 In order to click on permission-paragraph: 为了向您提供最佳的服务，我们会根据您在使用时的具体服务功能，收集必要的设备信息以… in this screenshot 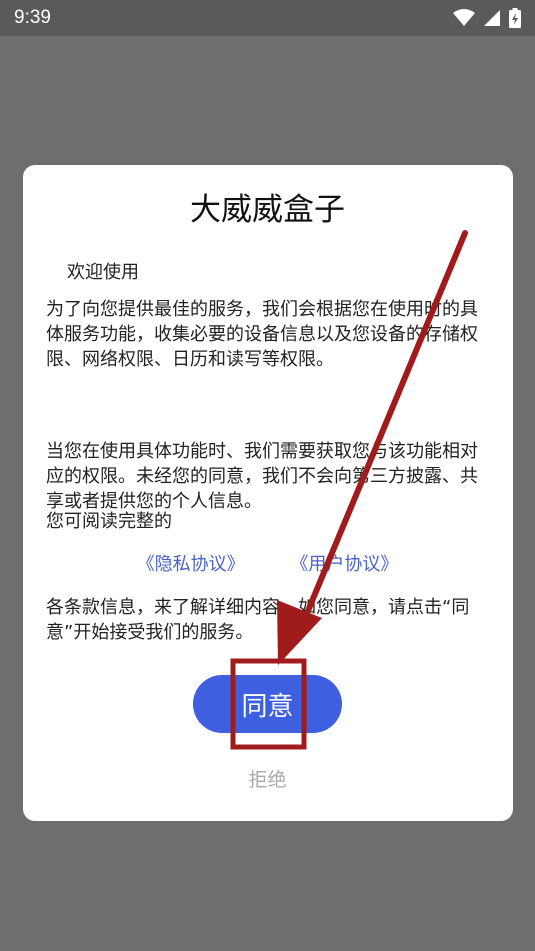, I will do `click(262, 334)`.